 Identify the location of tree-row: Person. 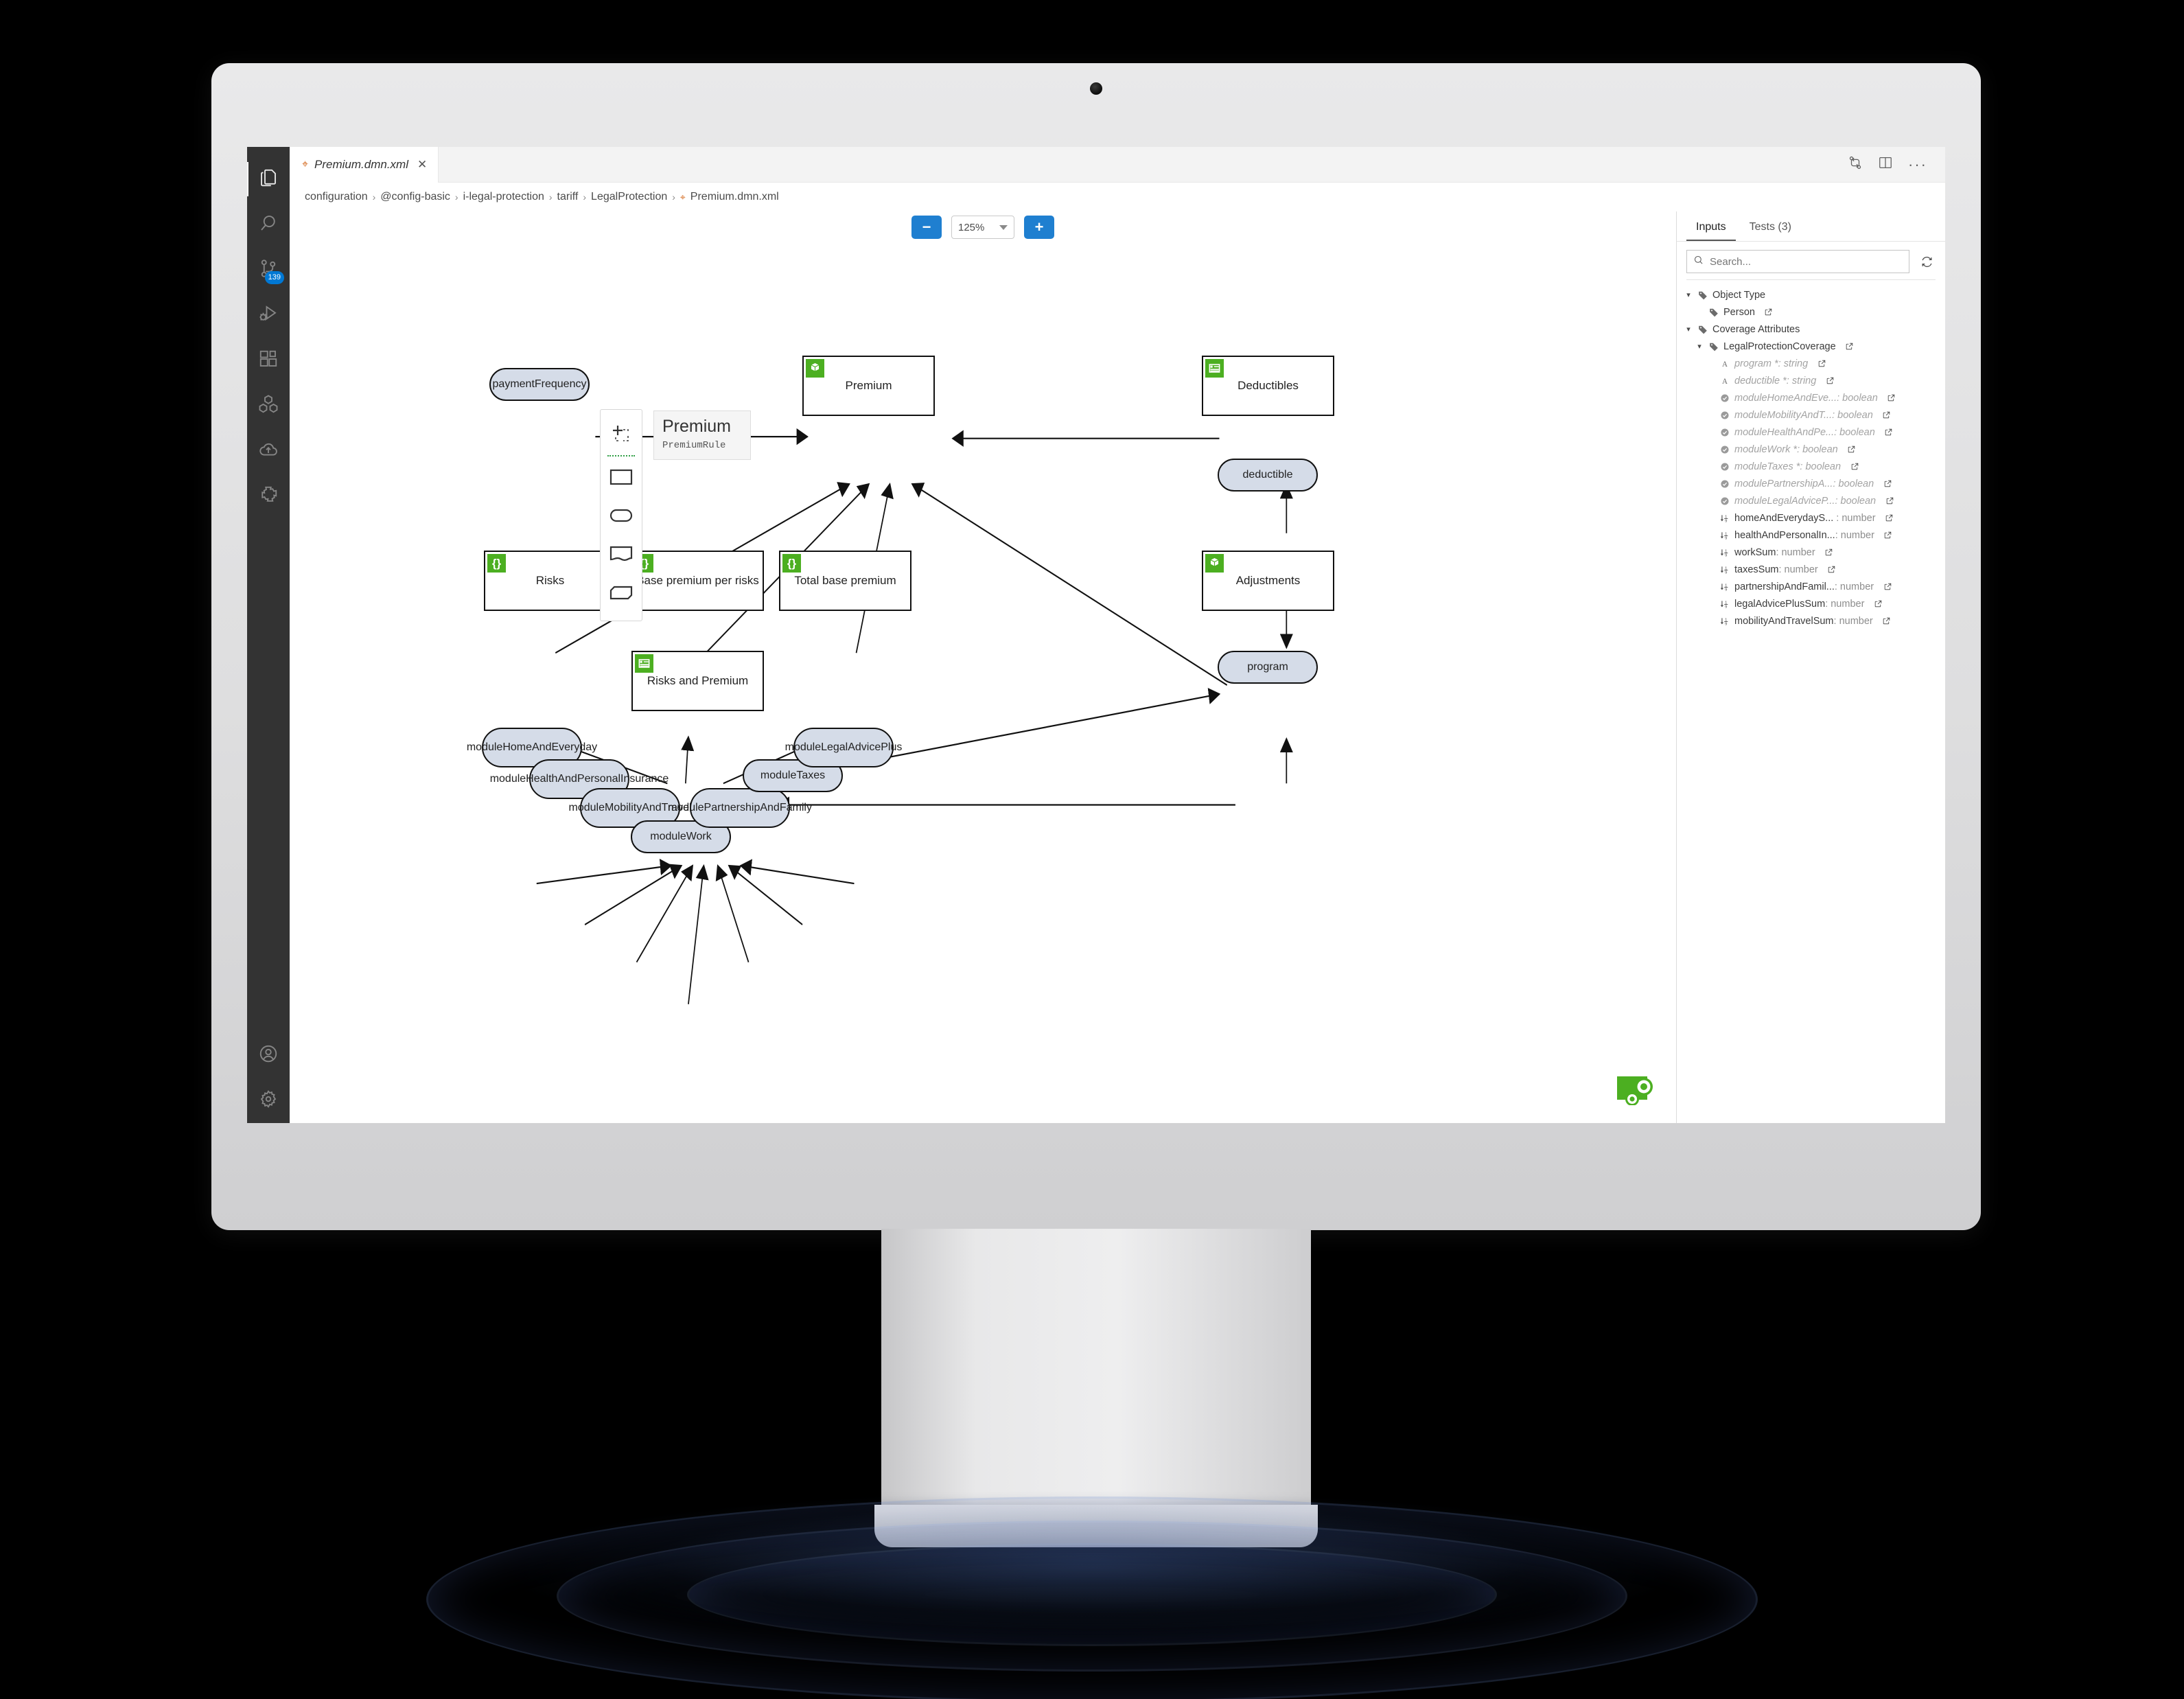
(1812, 312).